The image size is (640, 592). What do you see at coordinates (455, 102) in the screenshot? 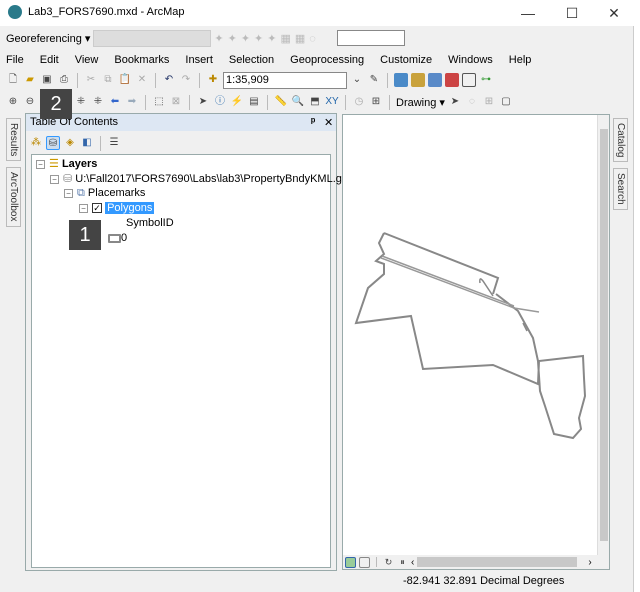
I see `select-element-icon: ➤` at bounding box center [455, 102].